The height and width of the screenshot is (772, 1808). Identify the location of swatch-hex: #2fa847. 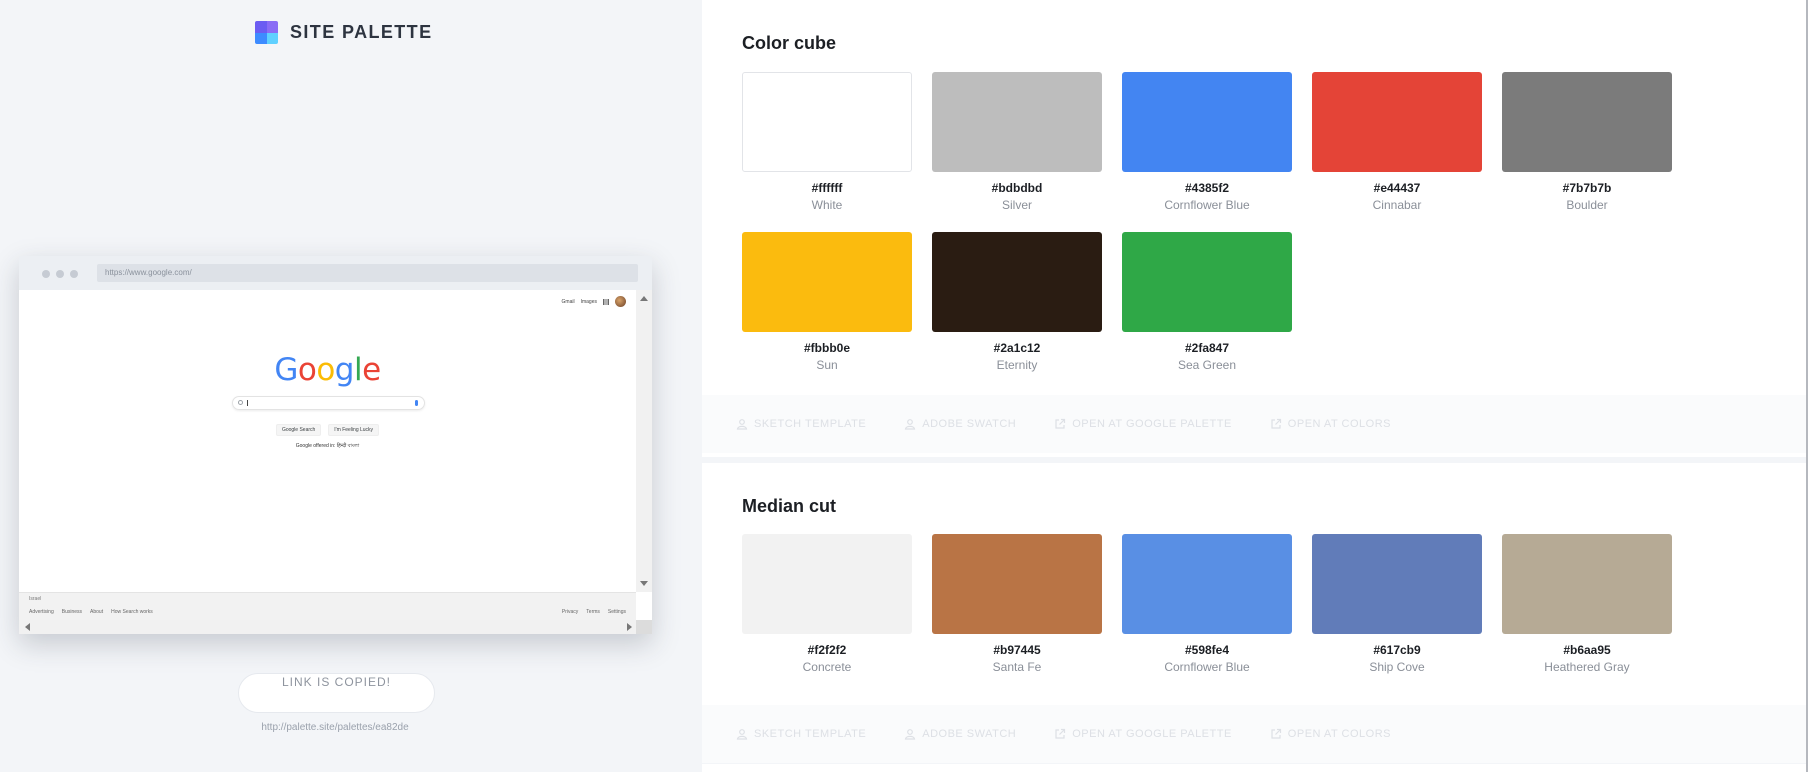
(1207, 348).